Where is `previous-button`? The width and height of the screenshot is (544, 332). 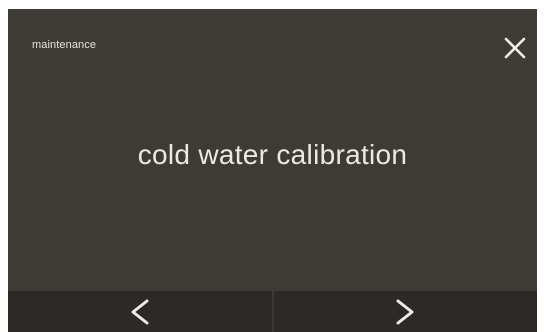
previous-button is located at coordinates (140, 311).